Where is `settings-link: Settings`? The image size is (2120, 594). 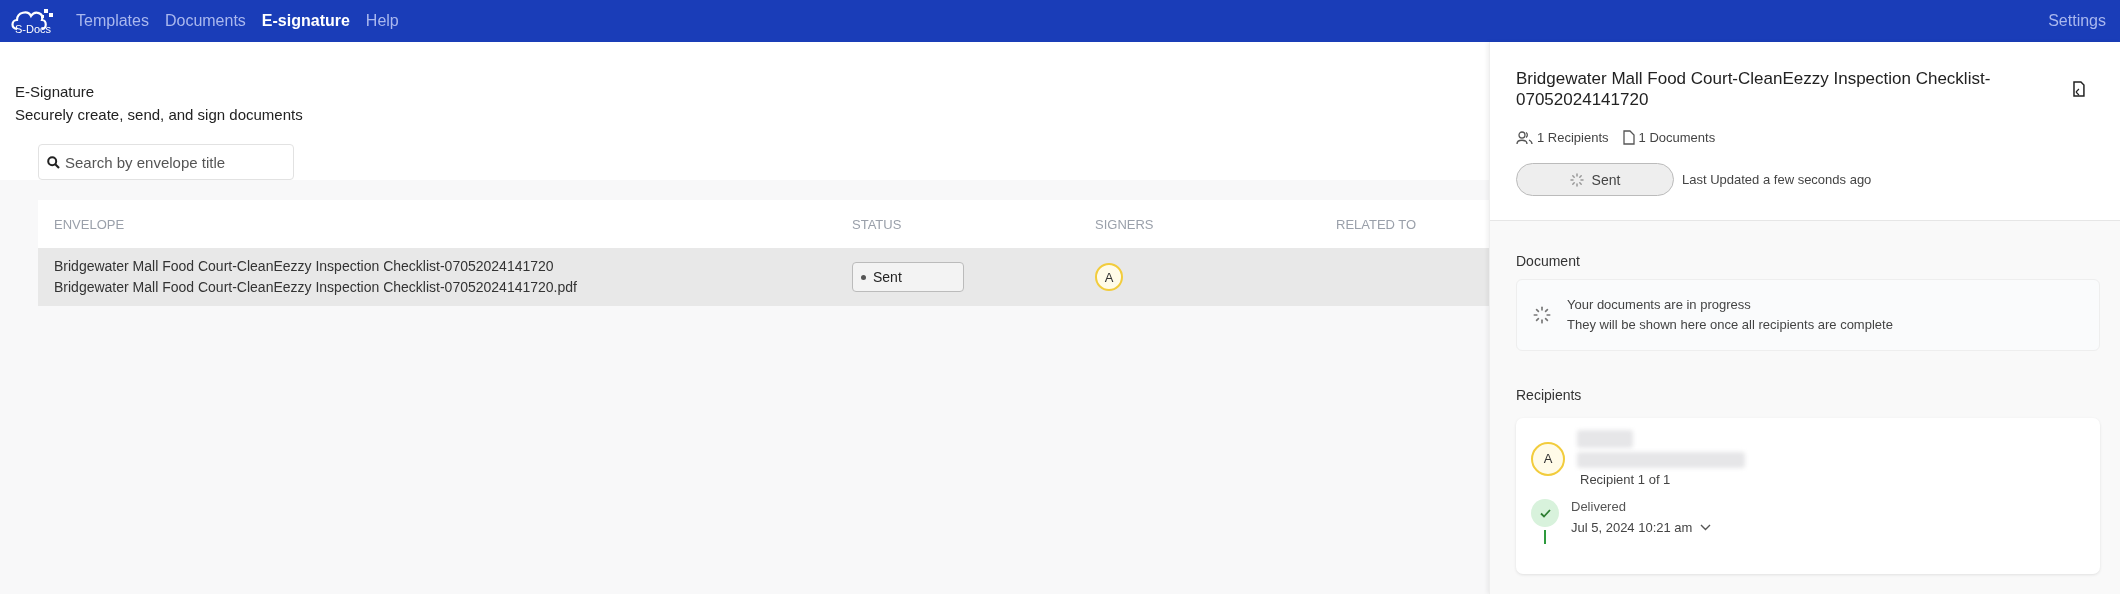
settings-link: Settings is located at coordinates (2077, 21).